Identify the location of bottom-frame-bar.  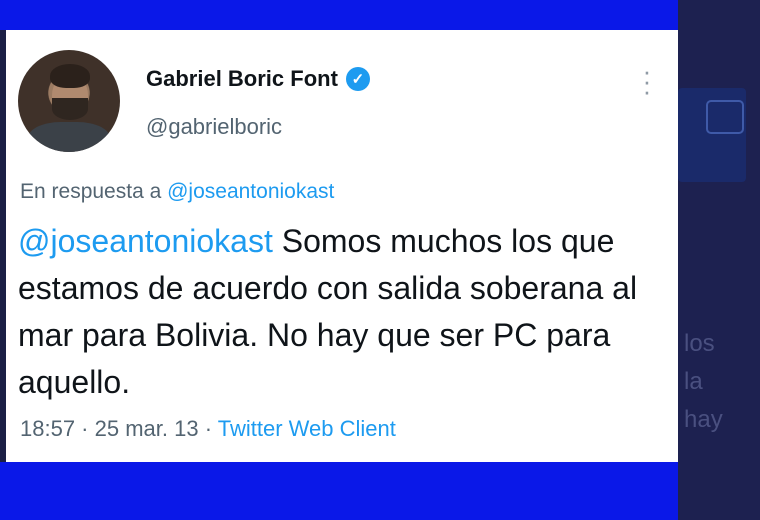
(339, 491).